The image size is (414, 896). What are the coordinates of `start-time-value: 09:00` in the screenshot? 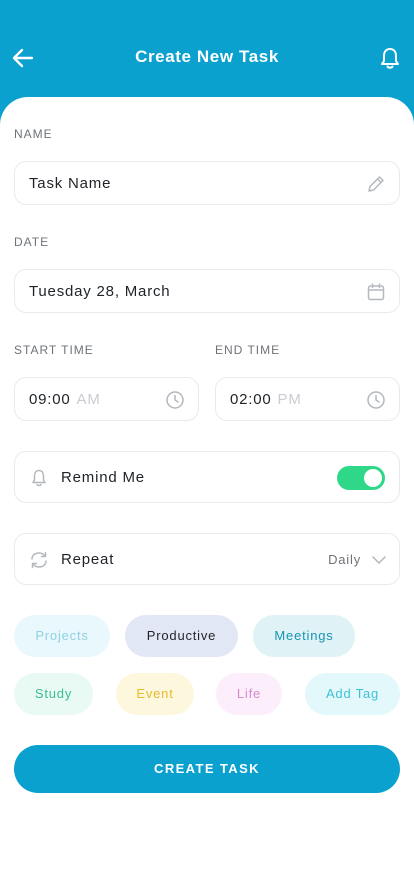 It's located at (50, 399).